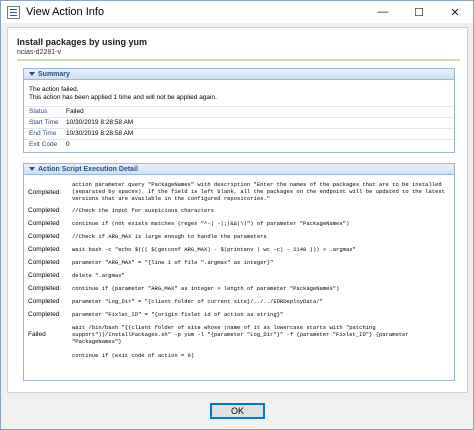 This screenshot has height=430, width=474. I want to click on field-label: End Time, so click(43, 133).